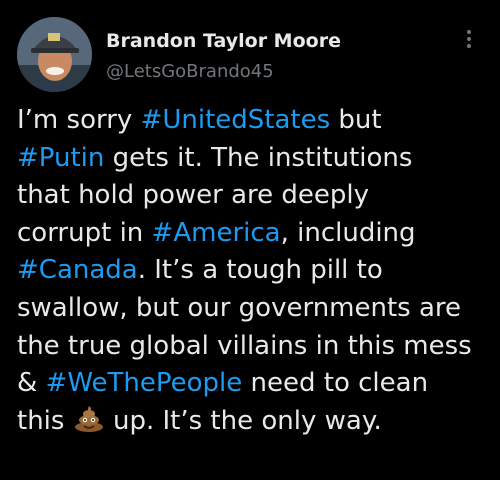  What do you see at coordinates (236, 120) in the screenshot?
I see `hashtag-link: #UnitedStates` at bounding box center [236, 120].